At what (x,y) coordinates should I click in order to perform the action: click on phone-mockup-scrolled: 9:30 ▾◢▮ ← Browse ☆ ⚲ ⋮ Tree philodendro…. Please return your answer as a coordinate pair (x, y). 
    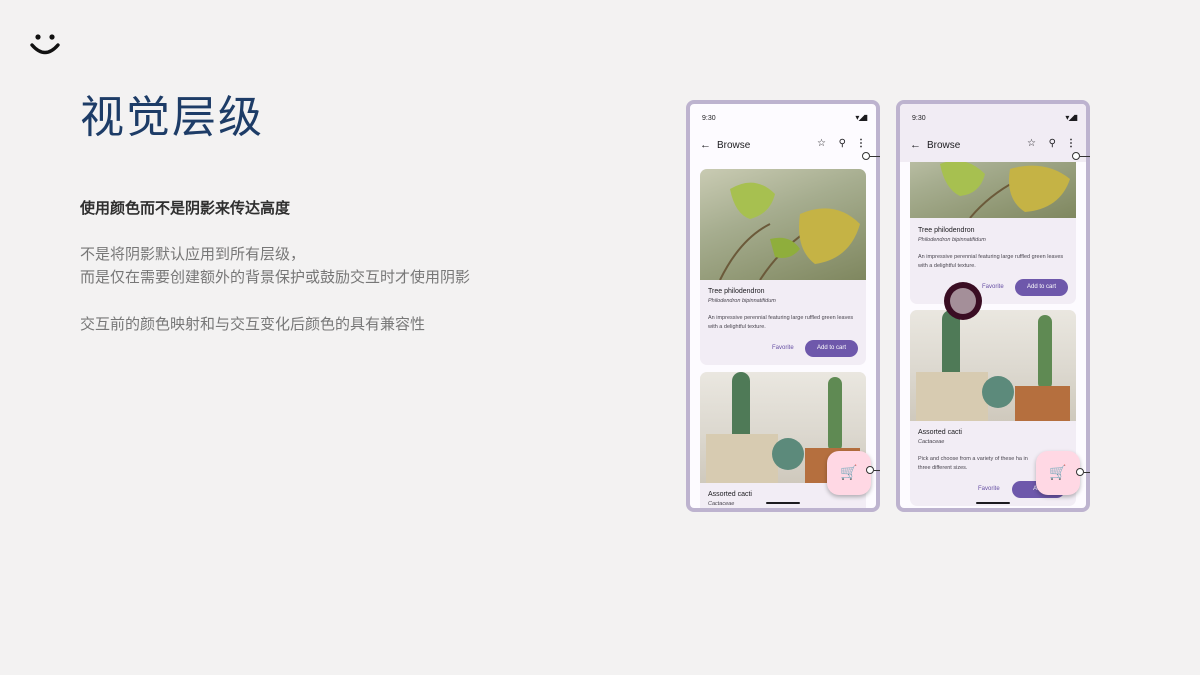
    Looking at the image, I should click on (993, 306).